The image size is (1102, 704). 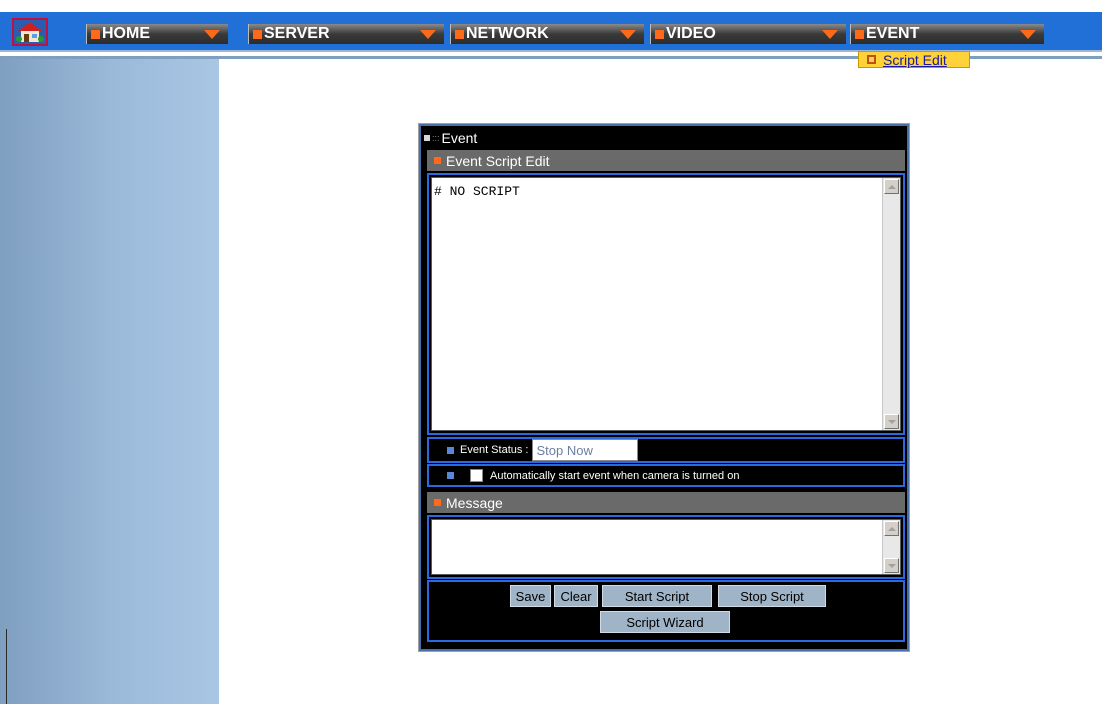 What do you see at coordinates (459, 138) in the screenshot?
I see `panel-title-text: Event` at bounding box center [459, 138].